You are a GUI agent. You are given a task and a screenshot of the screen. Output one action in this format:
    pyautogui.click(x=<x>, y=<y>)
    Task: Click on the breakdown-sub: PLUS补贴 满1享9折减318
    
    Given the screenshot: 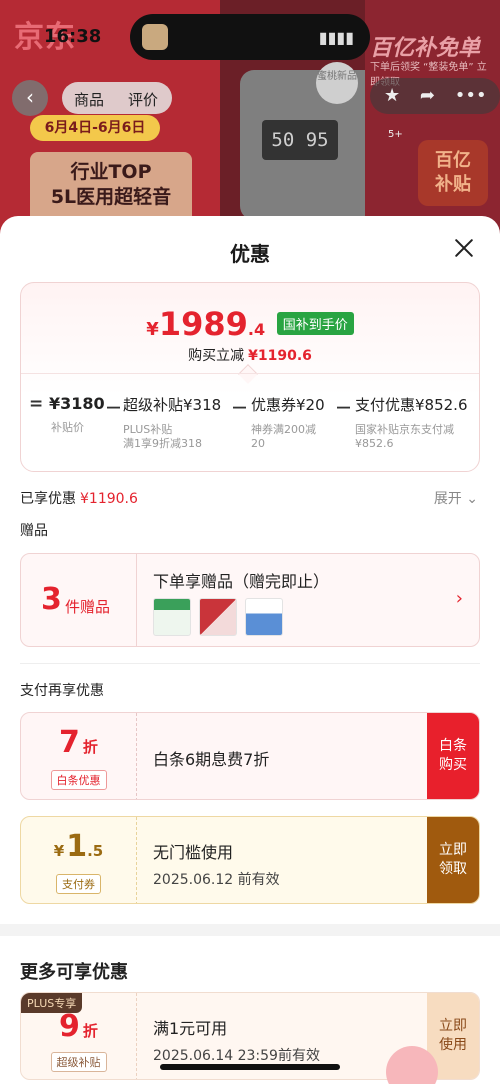 What is the action you would take?
    pyautogui.click(x=172, y=437)
    